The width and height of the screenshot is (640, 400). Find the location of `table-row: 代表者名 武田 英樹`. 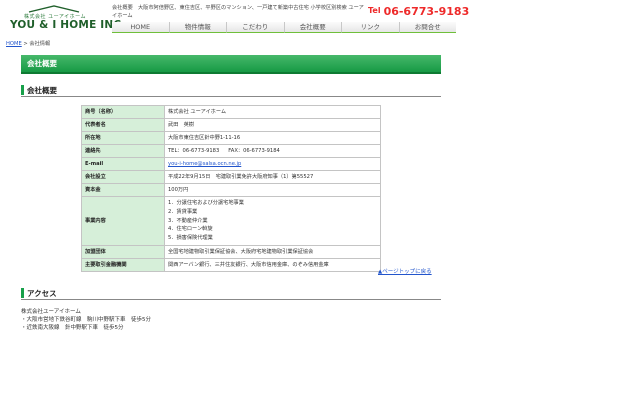

table-row: 代表者名 武田 英樹 is located at coordinates (231, 125).